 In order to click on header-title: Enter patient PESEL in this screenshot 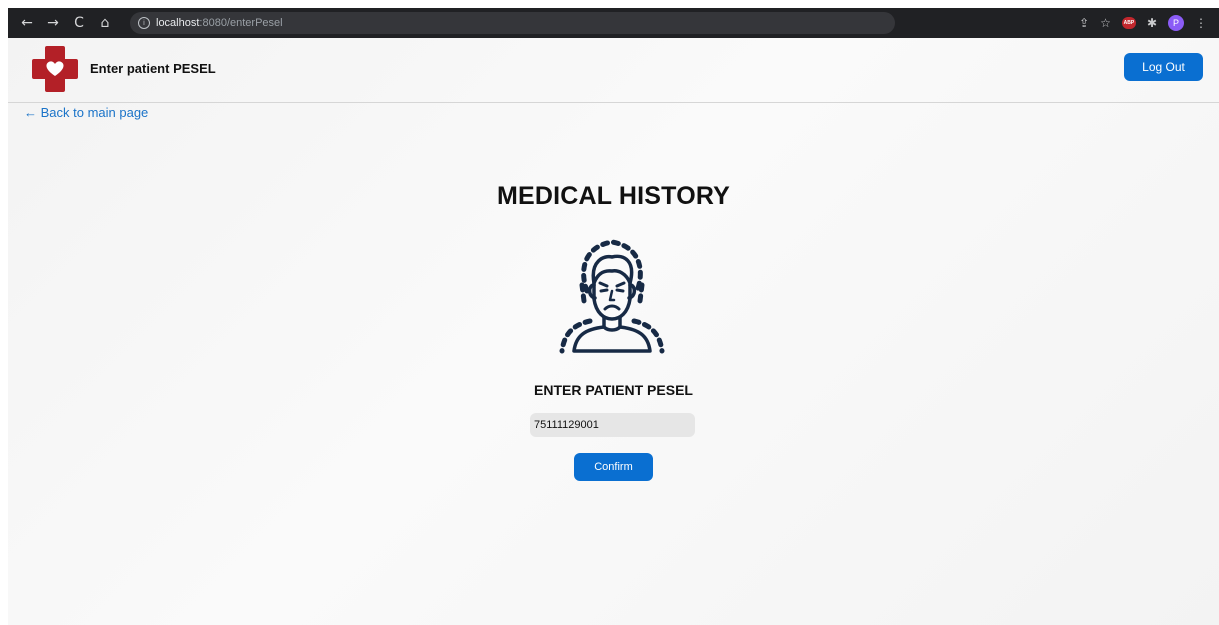, I will do `click(153, 68)`.